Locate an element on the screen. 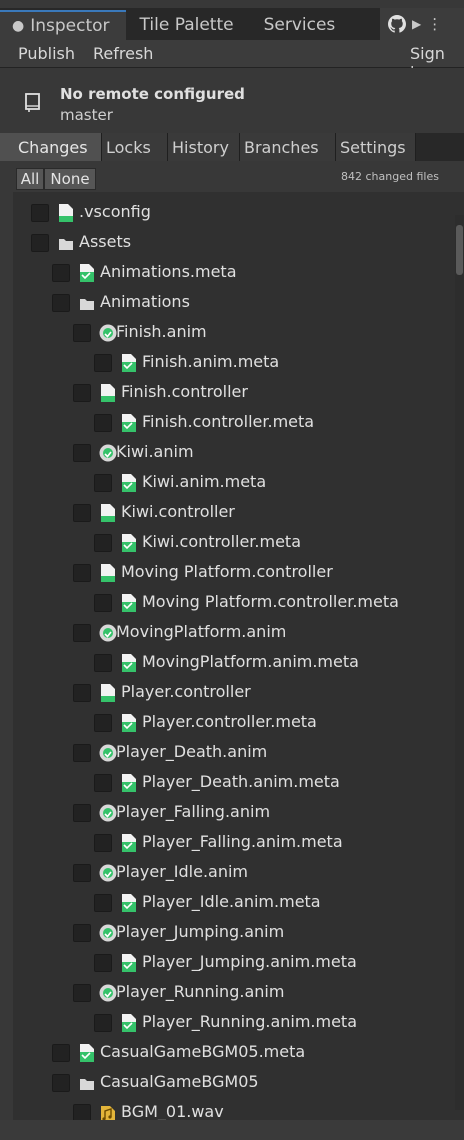  tree-row-label: Player_Idle.anim.meta is located at coordinates (231, 901).